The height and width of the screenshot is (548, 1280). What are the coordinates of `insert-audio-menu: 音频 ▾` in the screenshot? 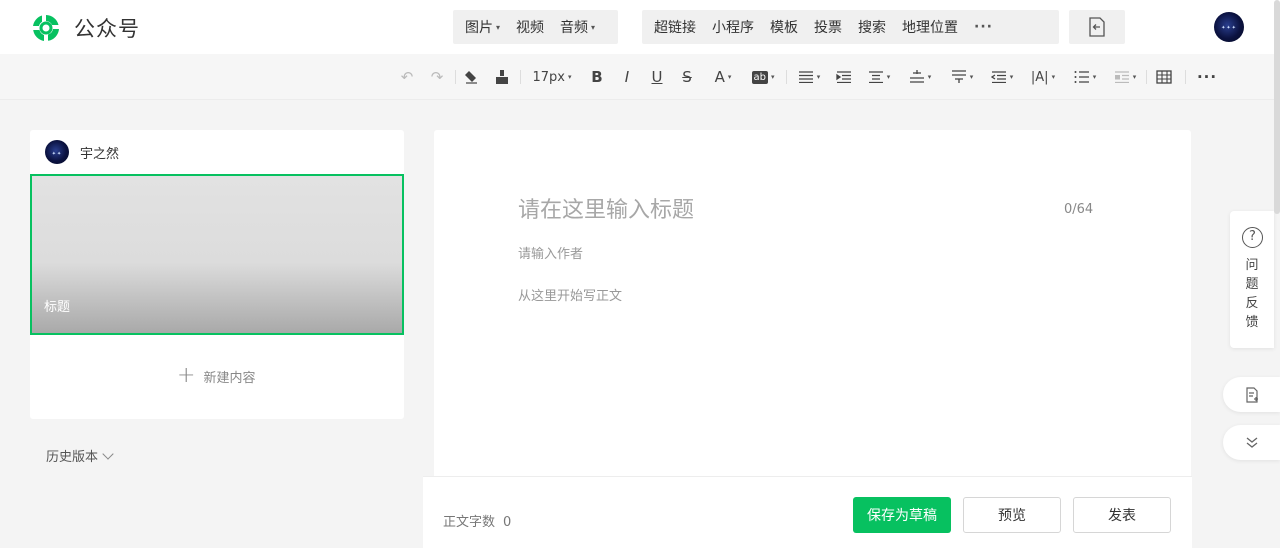 It's located at (577, 27).